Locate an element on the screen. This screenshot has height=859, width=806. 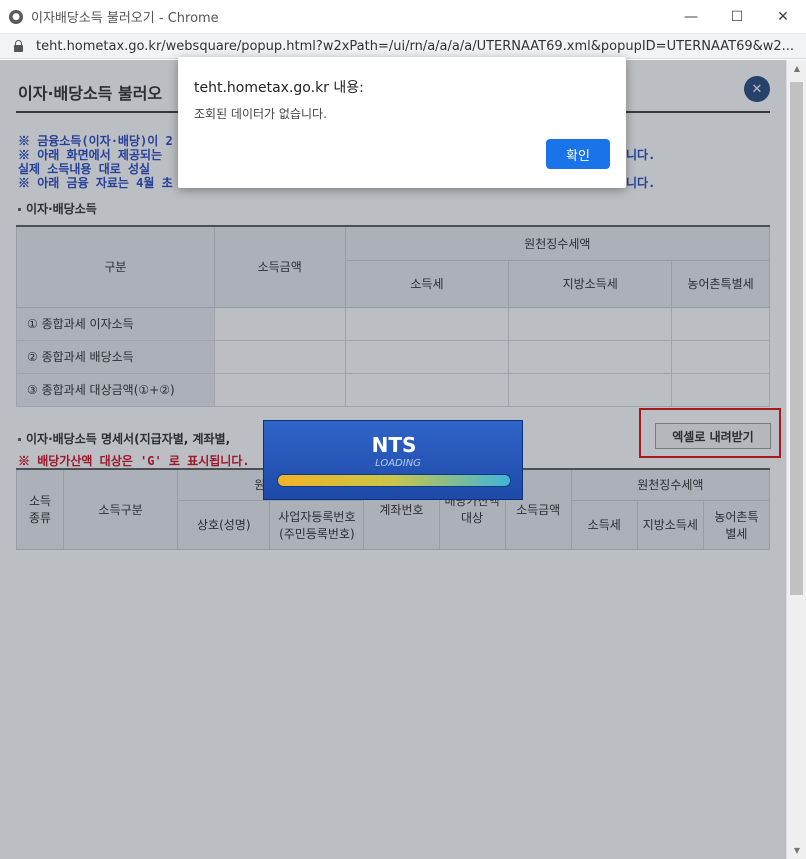
alert-message: 조회된 데이터가 없습니다. is located at coordinates (260, 114).